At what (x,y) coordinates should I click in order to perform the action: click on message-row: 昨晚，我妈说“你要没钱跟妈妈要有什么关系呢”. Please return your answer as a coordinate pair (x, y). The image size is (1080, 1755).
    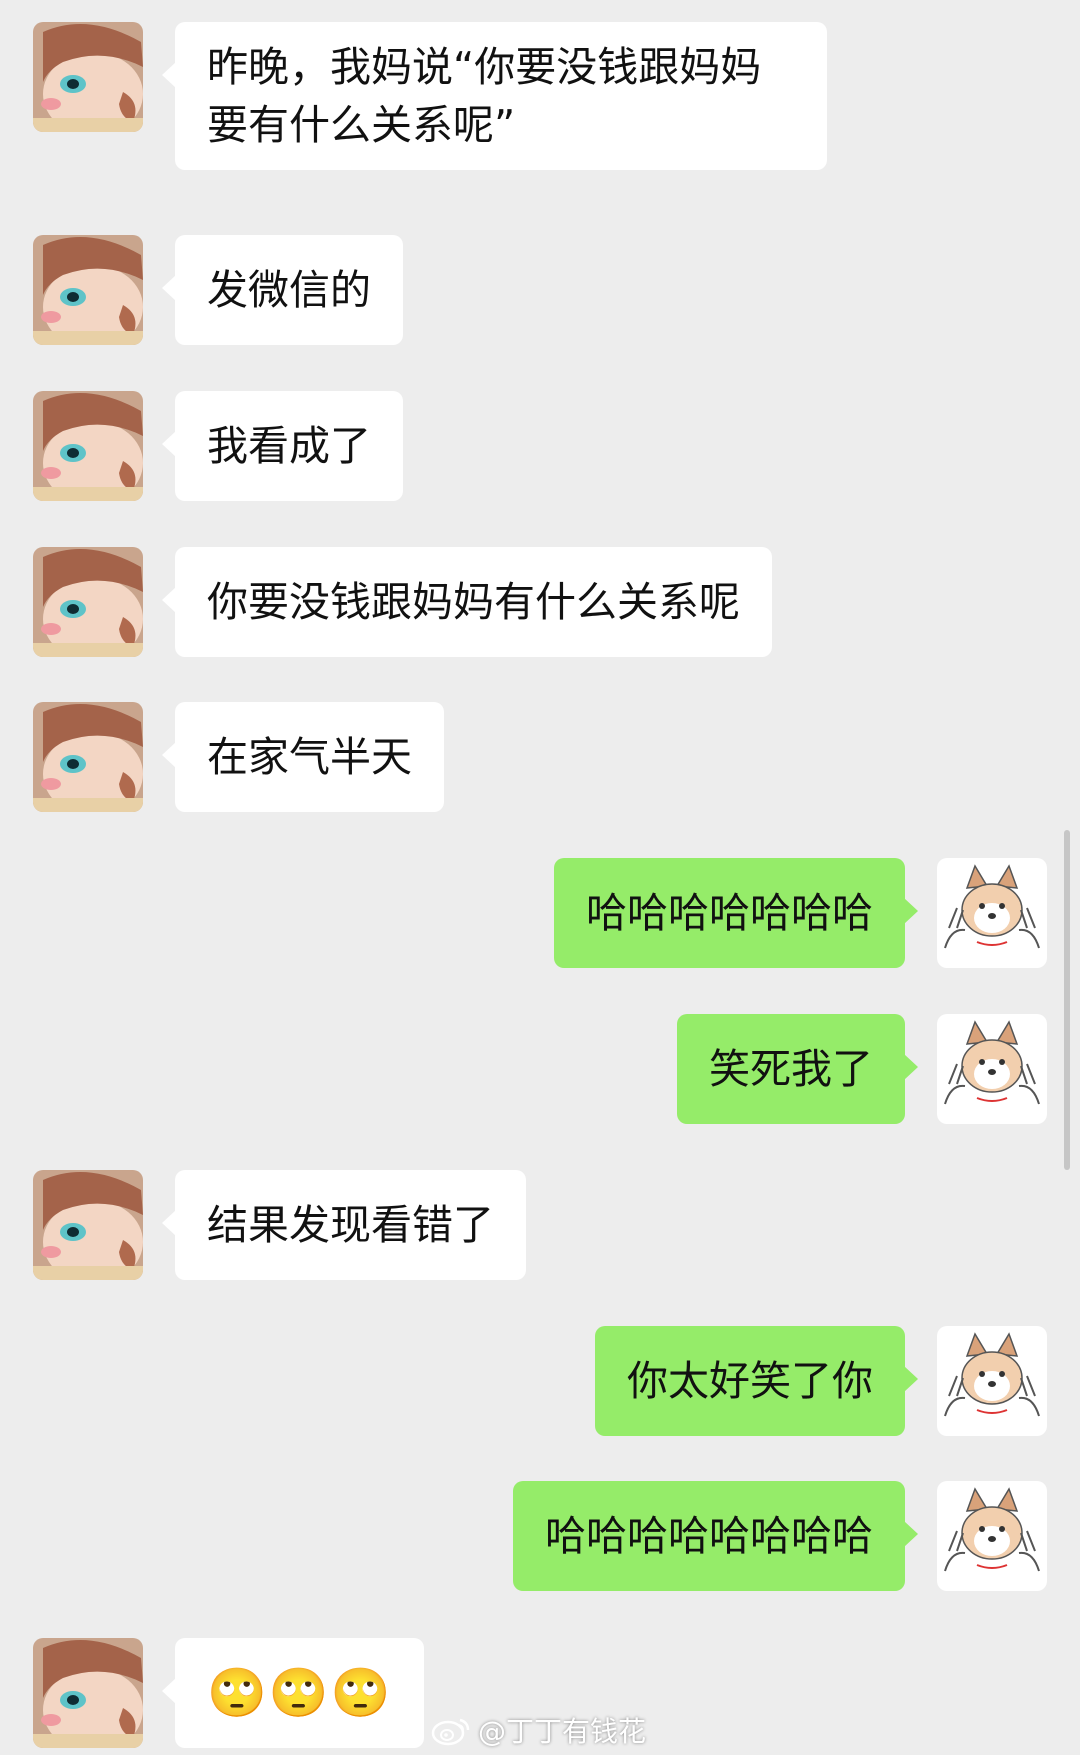
    Looking at the image, I should click on (430, 96).